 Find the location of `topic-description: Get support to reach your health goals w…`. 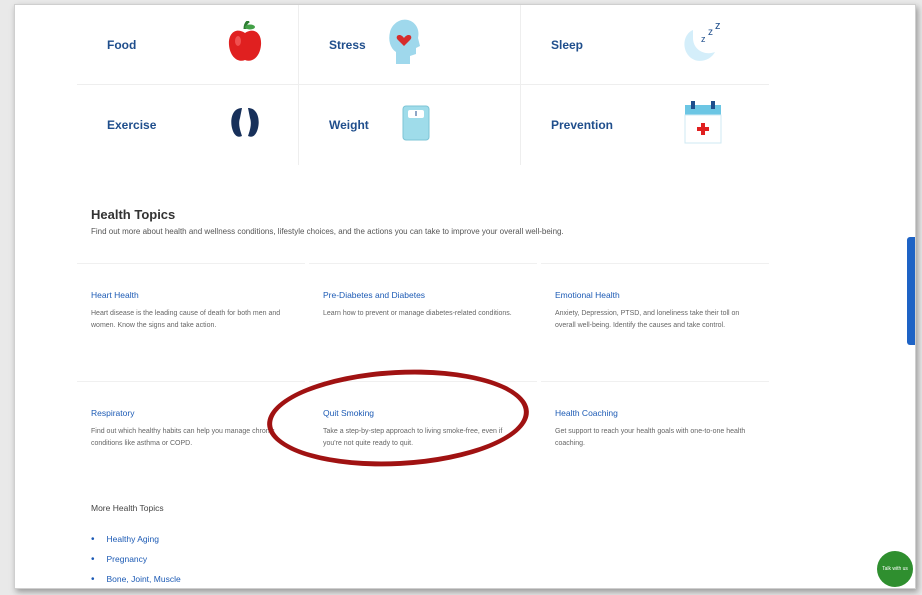

topic-description: Get support to reach your health goals w… is located at coordinates (650, 437).